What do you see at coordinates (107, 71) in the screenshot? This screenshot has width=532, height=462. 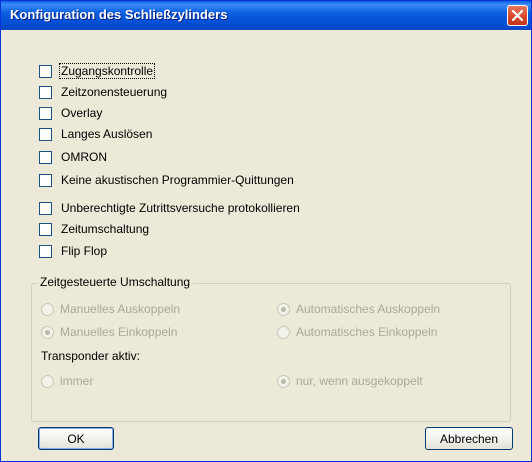 I see `checkbox-label: Zugangskontrolle` at bounding box center [107, 71].